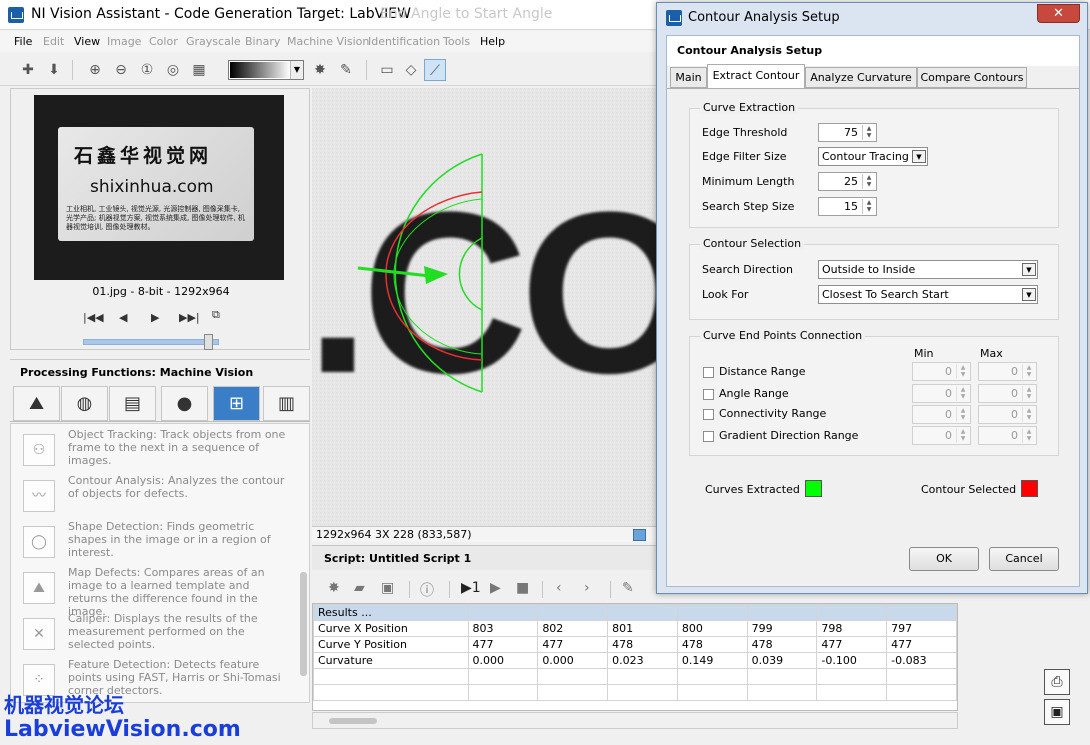 The height and width of the screenshot is (745, 1090). What do you see at coordinates (921, 660) in the screenshot?
I see `table-cell: -0.083` at bounding box center [921, 660].